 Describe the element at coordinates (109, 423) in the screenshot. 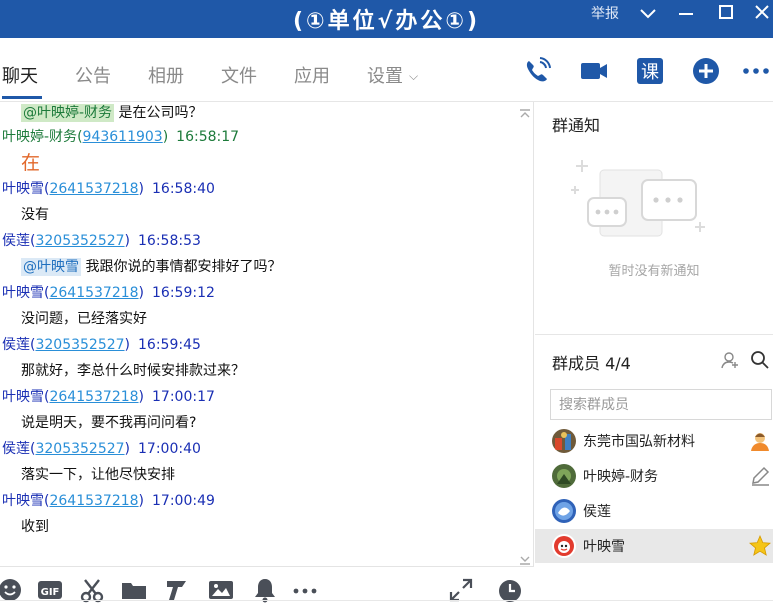

I see `message-text: 说是明天，要不我再问问看?` at that location.